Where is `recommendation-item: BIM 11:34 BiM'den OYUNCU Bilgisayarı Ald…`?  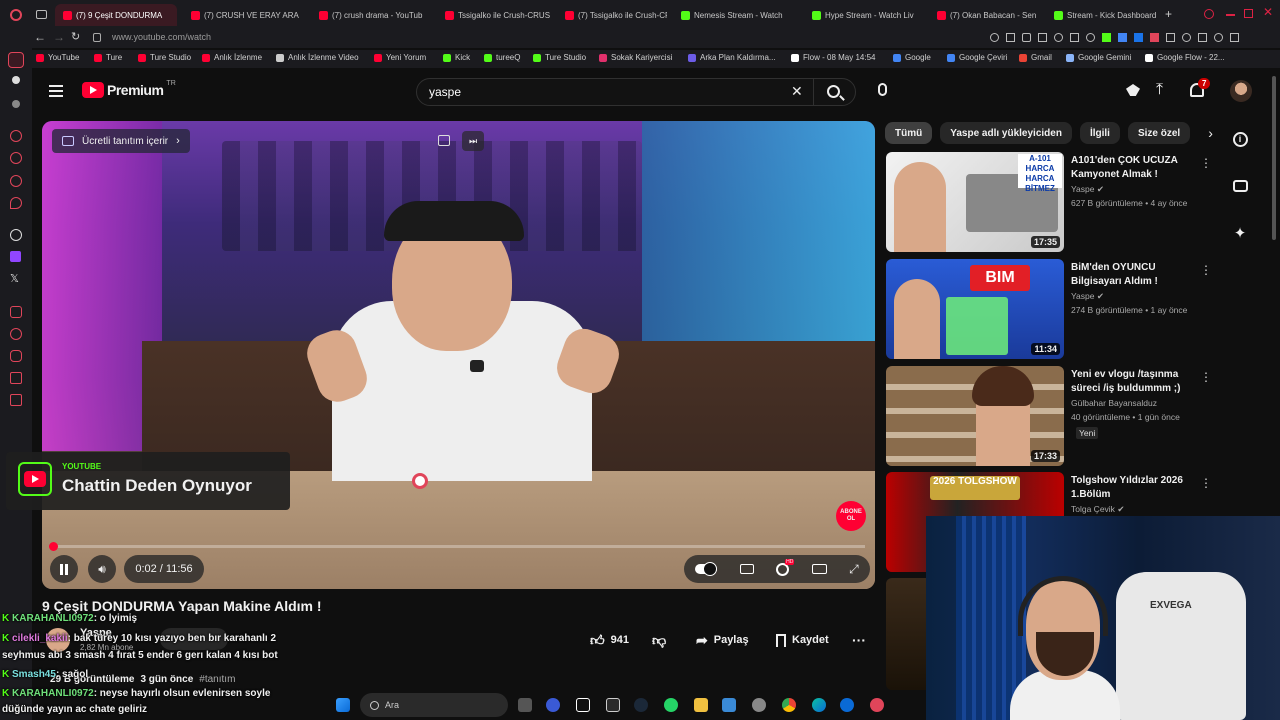
recommendation-item: BIM 11:34 BiM'den OYUNCU Bilgisayarı Ald… is located at coordinates (1051, 310).